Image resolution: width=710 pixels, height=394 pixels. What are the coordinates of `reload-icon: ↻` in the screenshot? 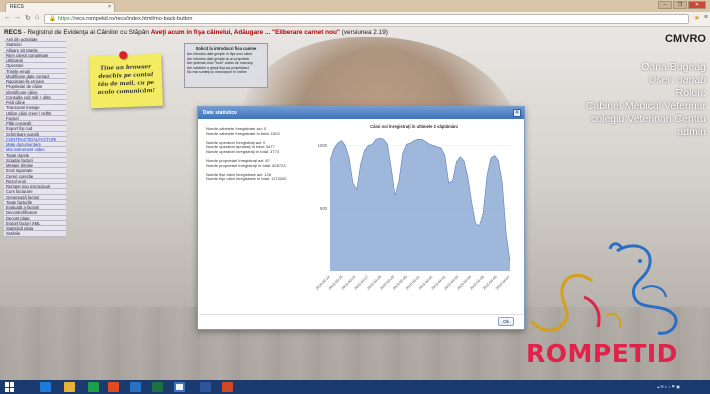 It's located at (28, 18).